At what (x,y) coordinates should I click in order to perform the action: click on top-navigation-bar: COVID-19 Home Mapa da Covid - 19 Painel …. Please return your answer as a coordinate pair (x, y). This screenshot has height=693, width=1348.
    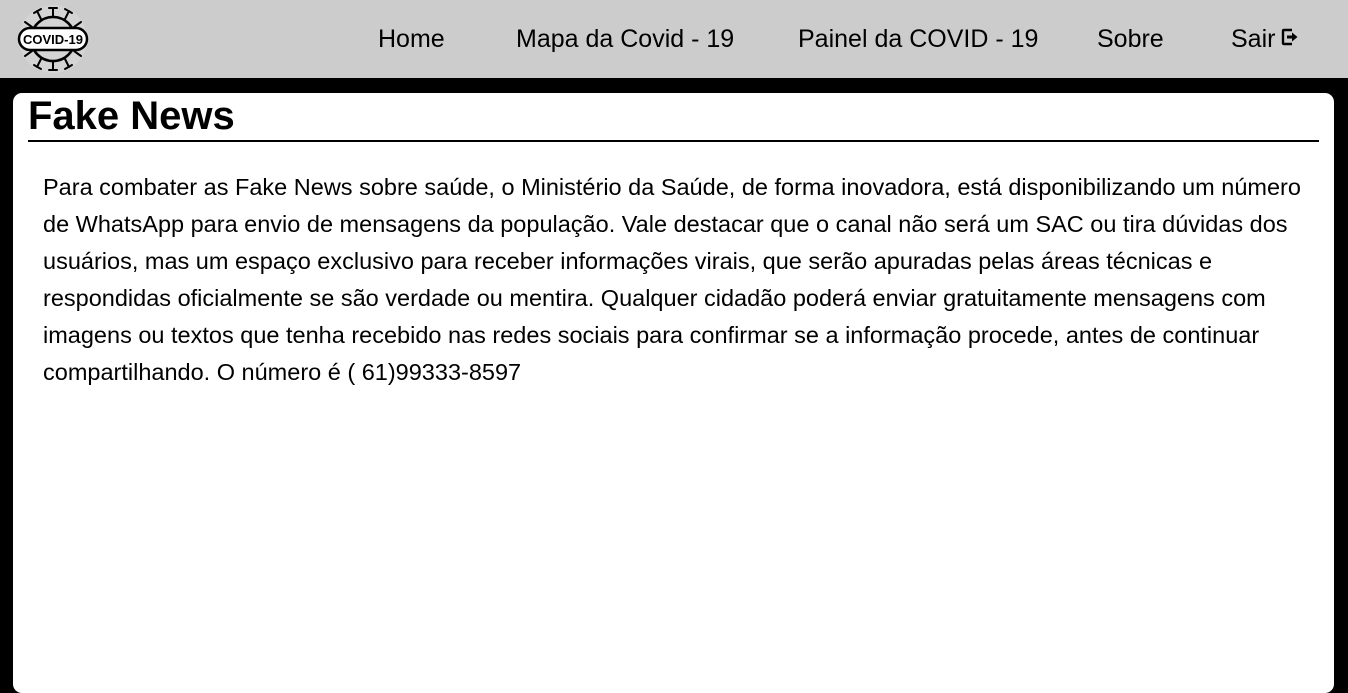
    Looking at the image, I should click on (674, 39).